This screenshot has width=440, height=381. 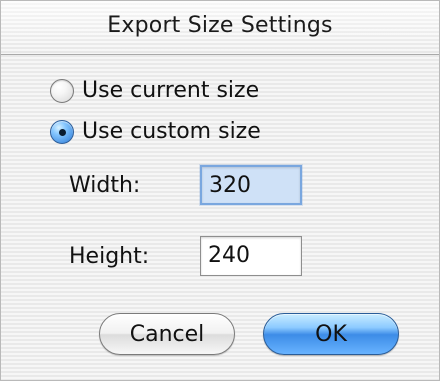 What do you see at coordinates (251, 256) in the screenshot?
I see `height-input: 240` at bounding box center [251, 256].